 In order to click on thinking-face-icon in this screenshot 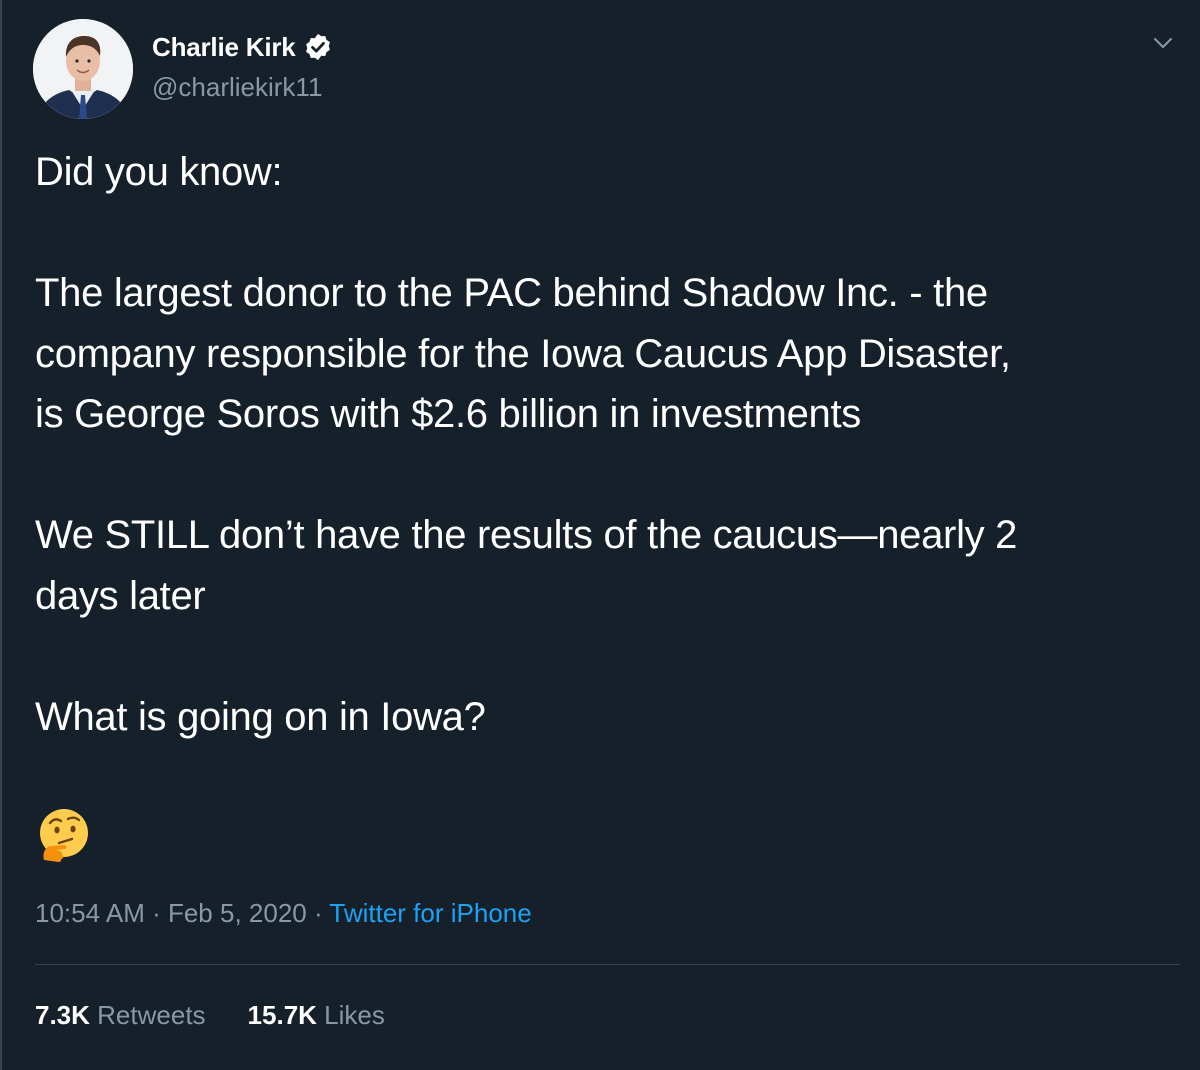, I will do `click(64, 834)`.